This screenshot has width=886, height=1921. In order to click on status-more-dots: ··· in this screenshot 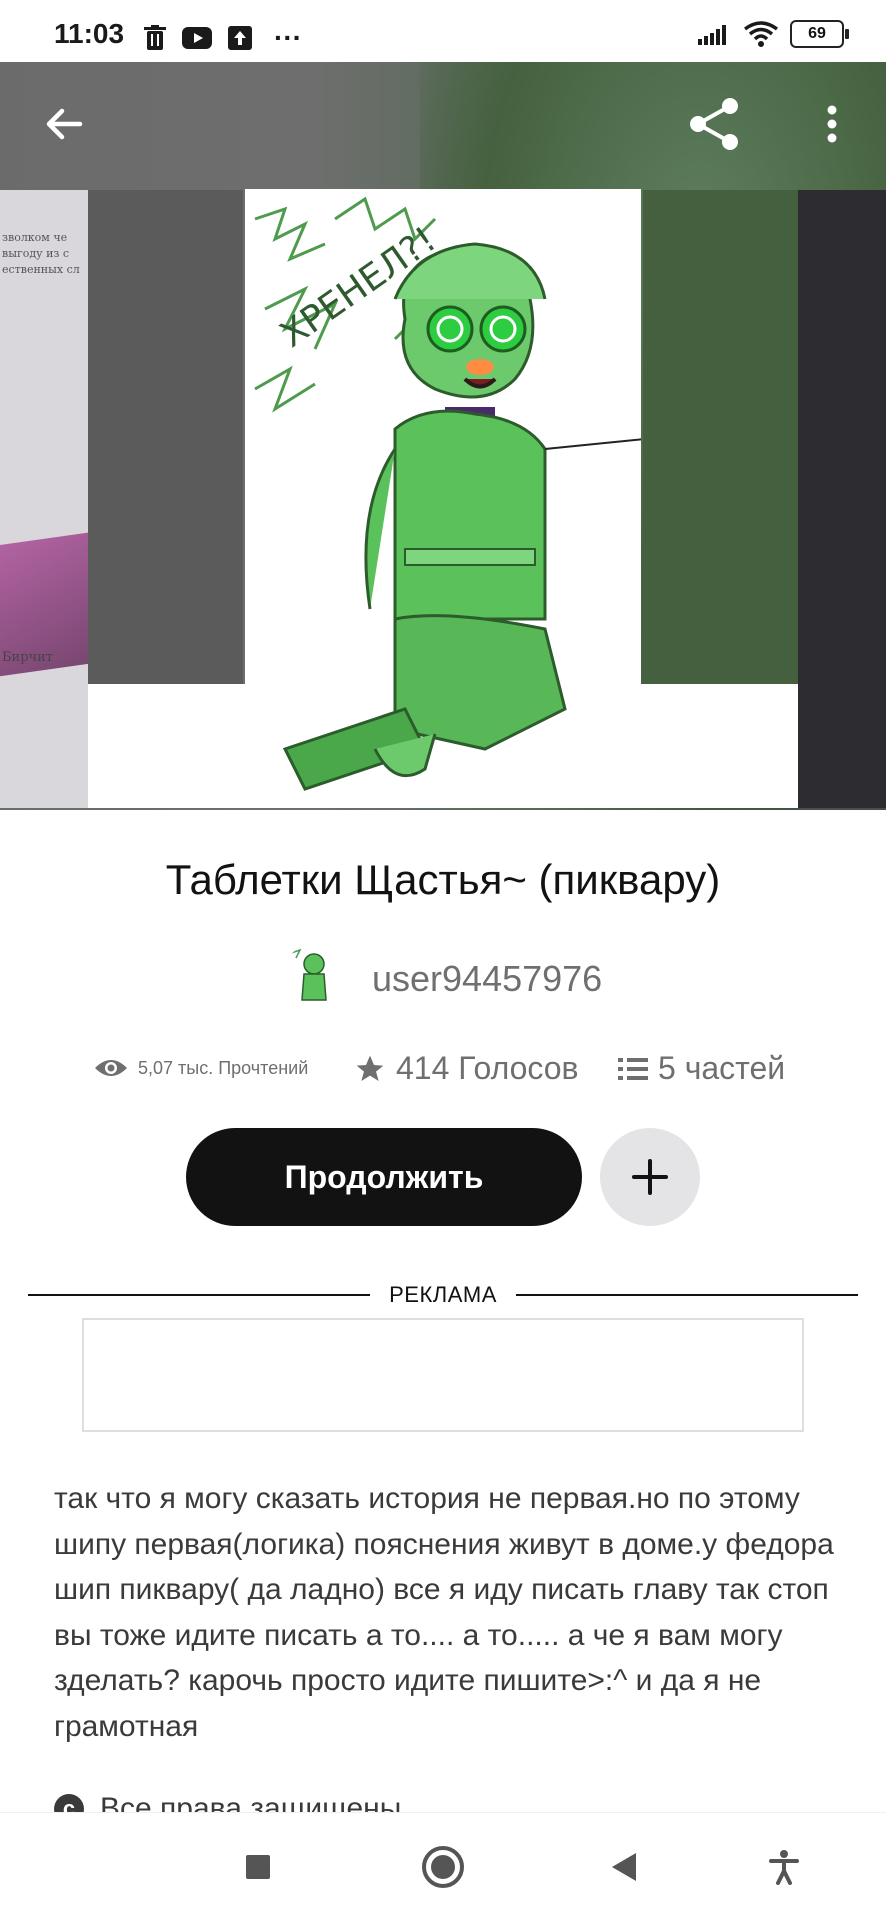, I will do `click(288, 37)`.